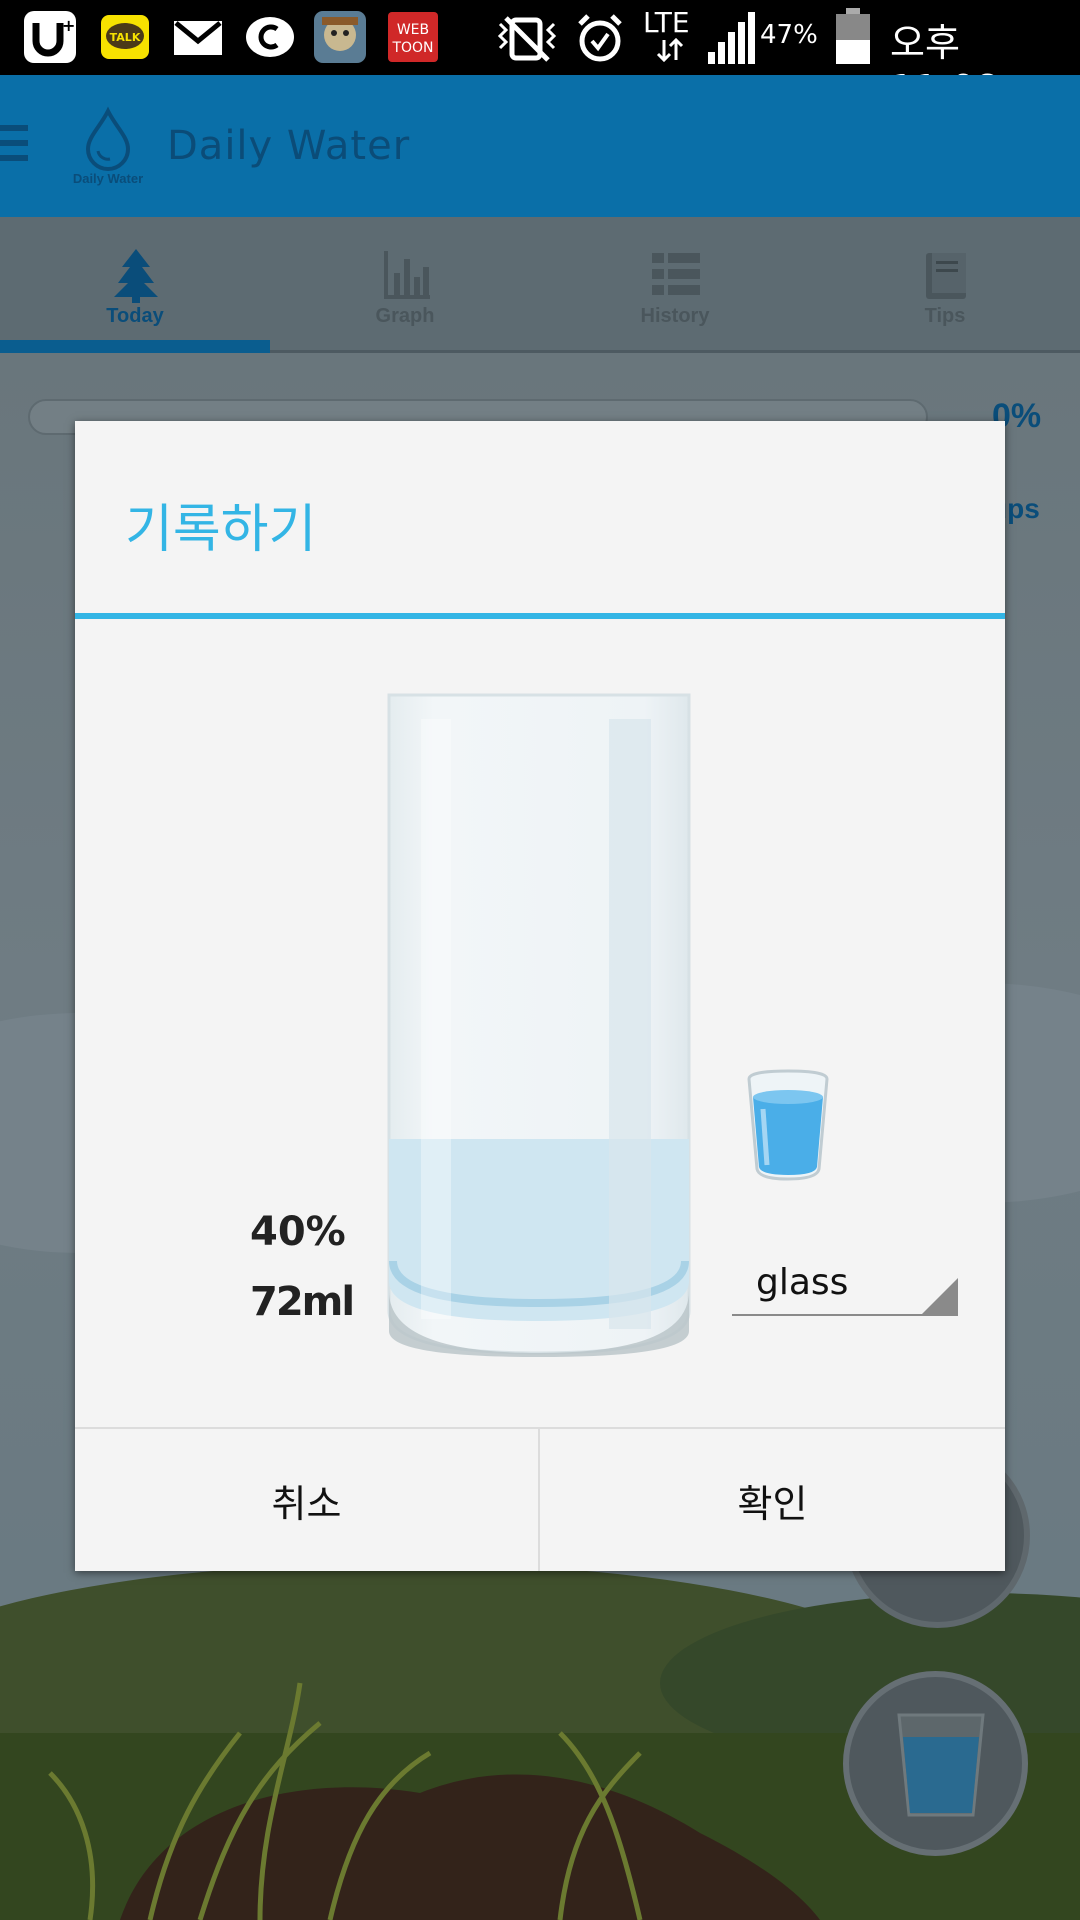 Image resolution: width=1080 pixels, height=1920 pixels. What do you see at coordinates (412, 48) in the screenshot?
I see `svg-text: TOON` at bounding box center [412, 48].